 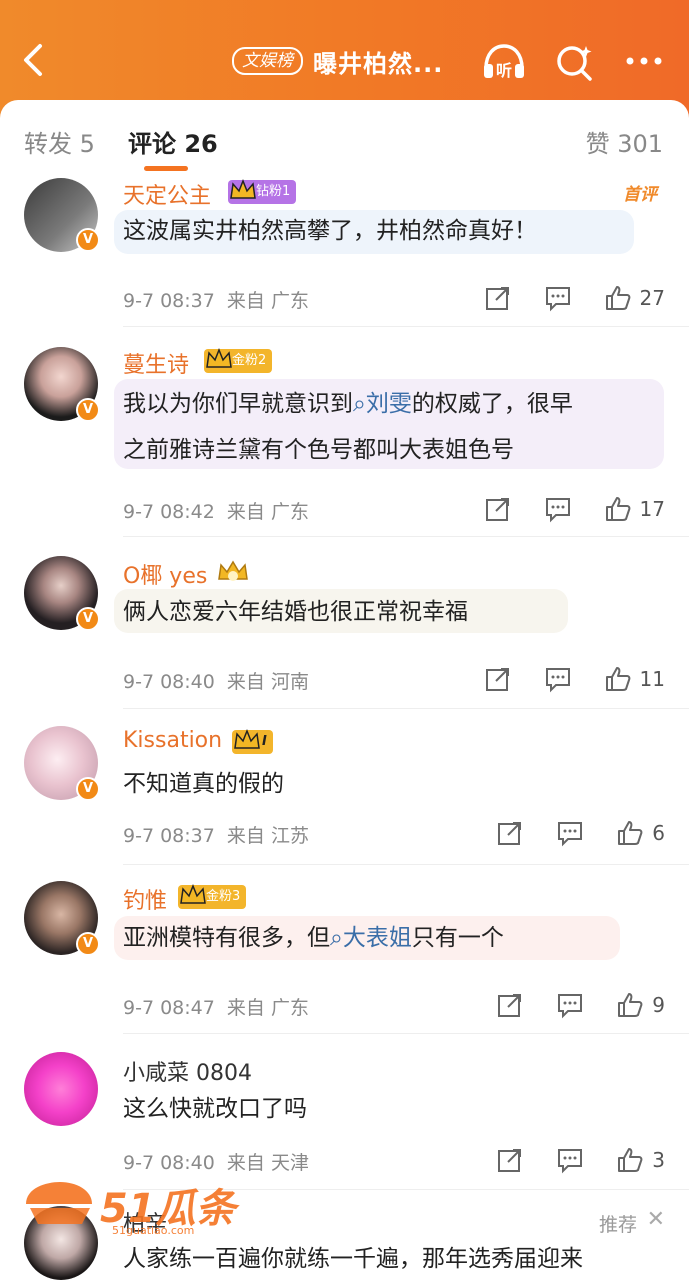 I want to click on comment-text: 不知道真的假的, so click(x=203, y=784).